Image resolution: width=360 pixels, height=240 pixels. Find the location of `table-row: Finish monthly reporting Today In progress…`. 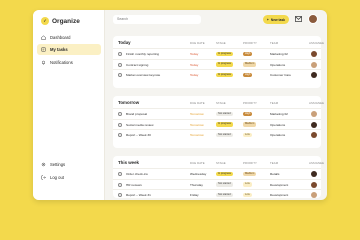

table-row: Finish monthly reporting Today In progress… is located at coordinates (217, 53).